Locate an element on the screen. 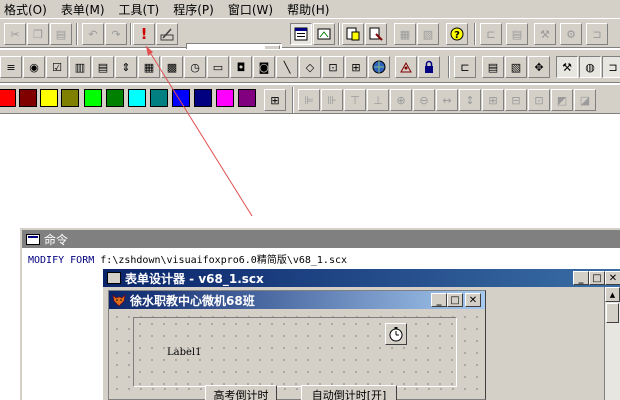 The width and height of the screenshot is (620, 400). help-icon: ? is located at coordinates (457, 34).